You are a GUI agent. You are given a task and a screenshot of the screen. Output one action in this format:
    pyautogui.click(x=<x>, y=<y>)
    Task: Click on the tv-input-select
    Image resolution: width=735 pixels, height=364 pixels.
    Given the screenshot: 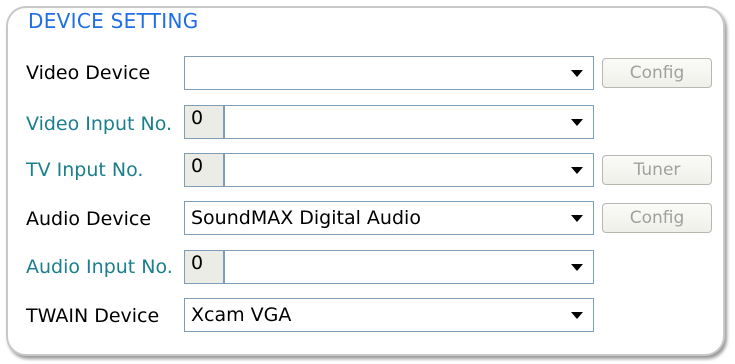 What is the action you would take?
    pyautogui.click(x=409, y=170)
    